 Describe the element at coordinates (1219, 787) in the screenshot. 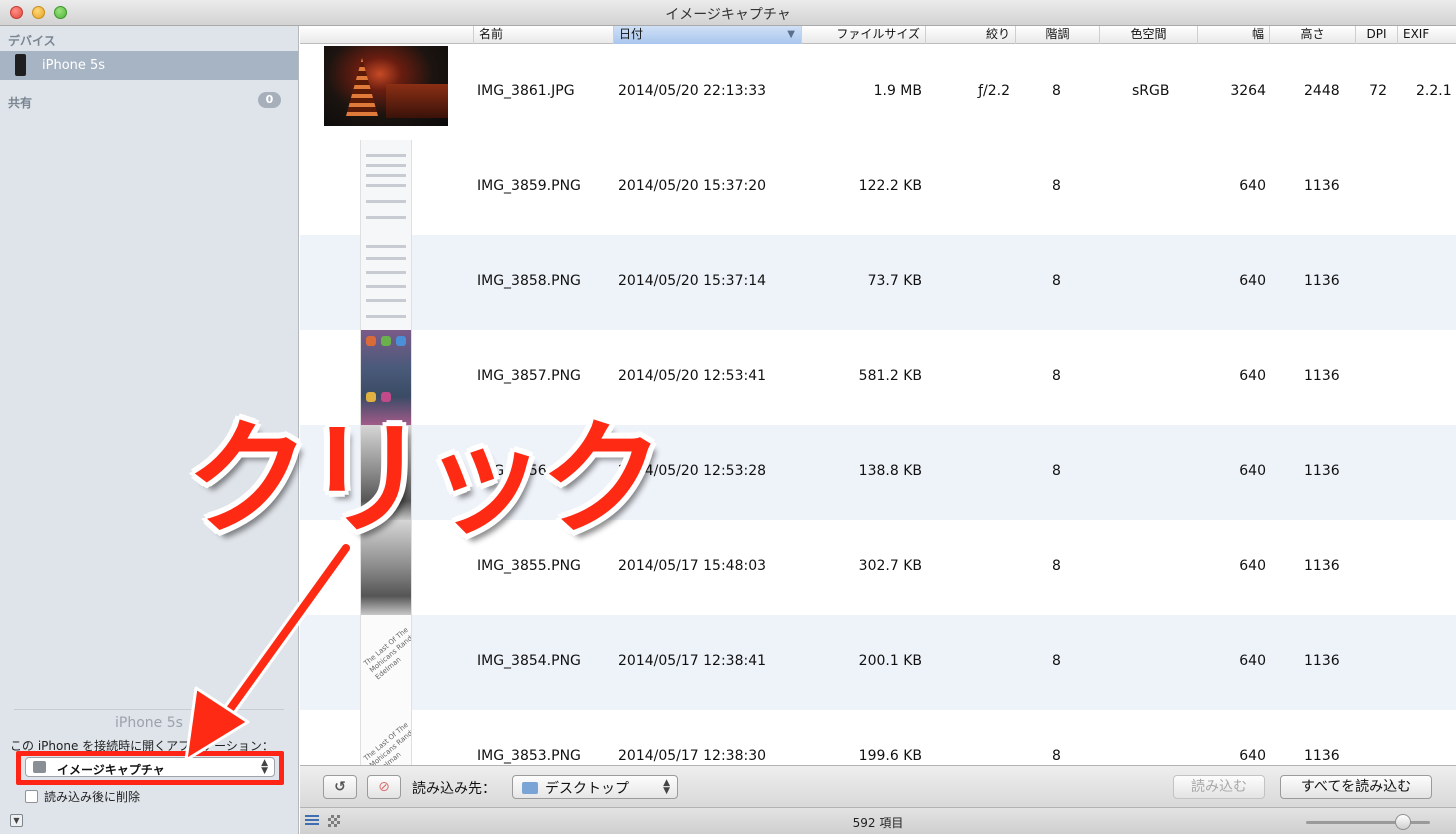

I see `import-button: 読み込む` at that location.